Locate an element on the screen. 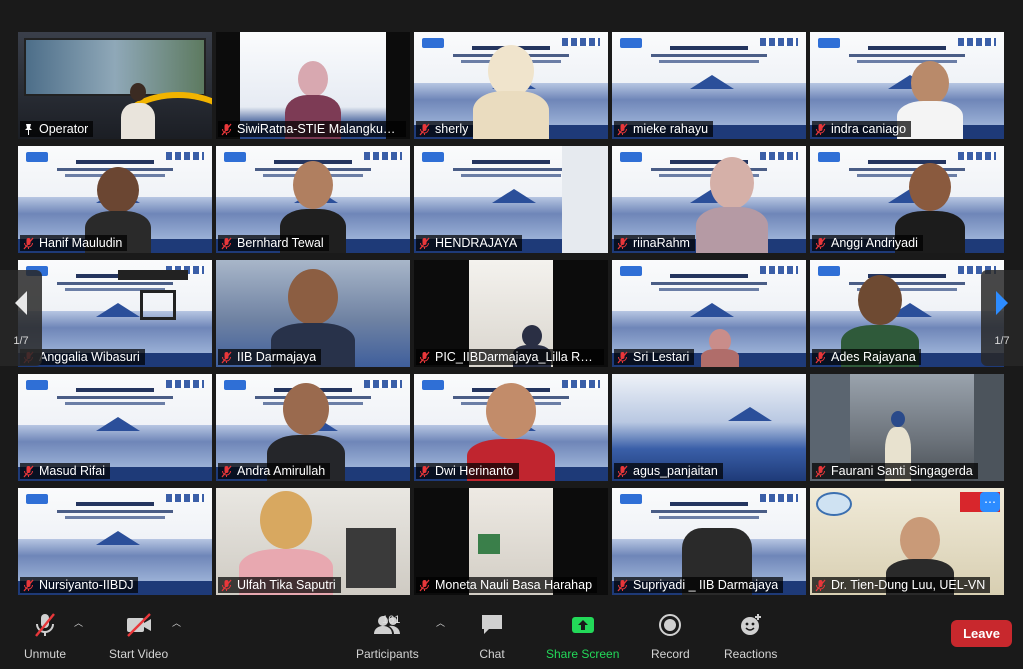 Image resolution: width=1023 pixels, height=669 pixels. next-page-button: 1/7 is located at coordinates (1002, 318).